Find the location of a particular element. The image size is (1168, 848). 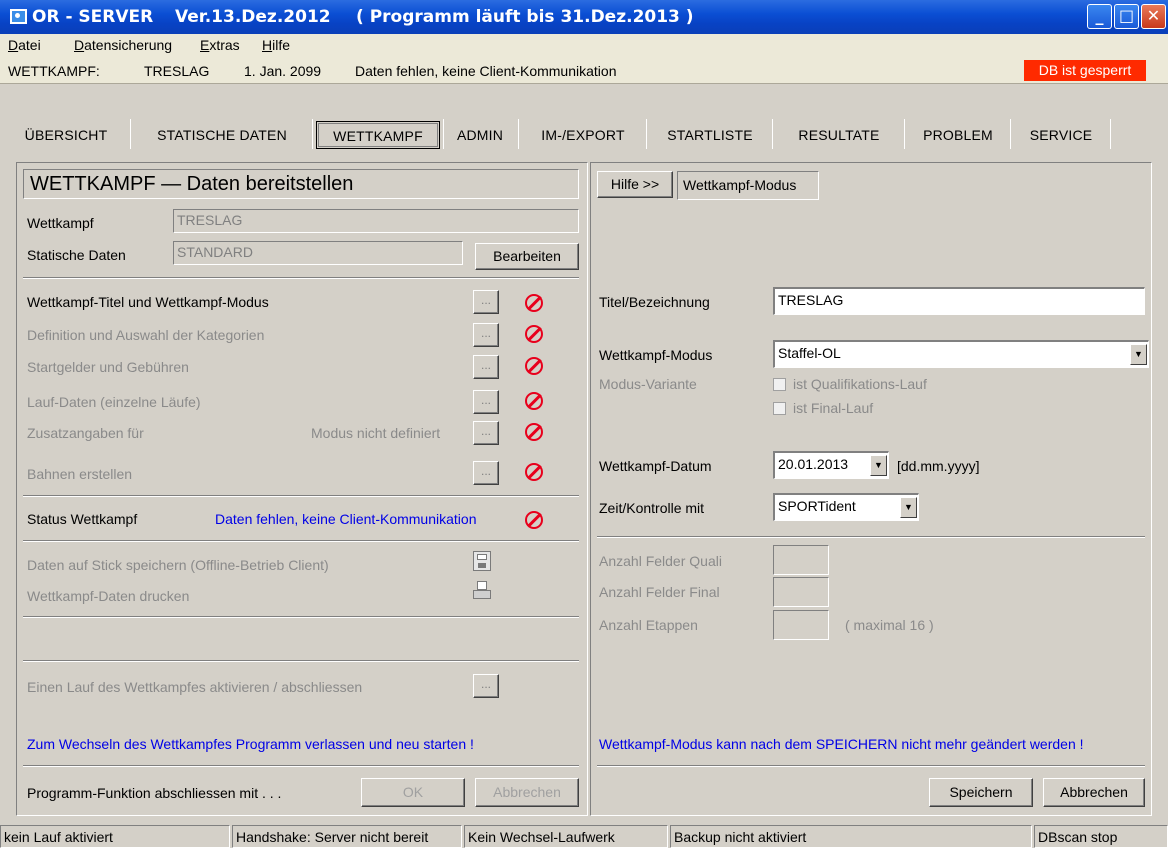

wettkampf-field: TRESLAG is located at coordinates (376, 221).